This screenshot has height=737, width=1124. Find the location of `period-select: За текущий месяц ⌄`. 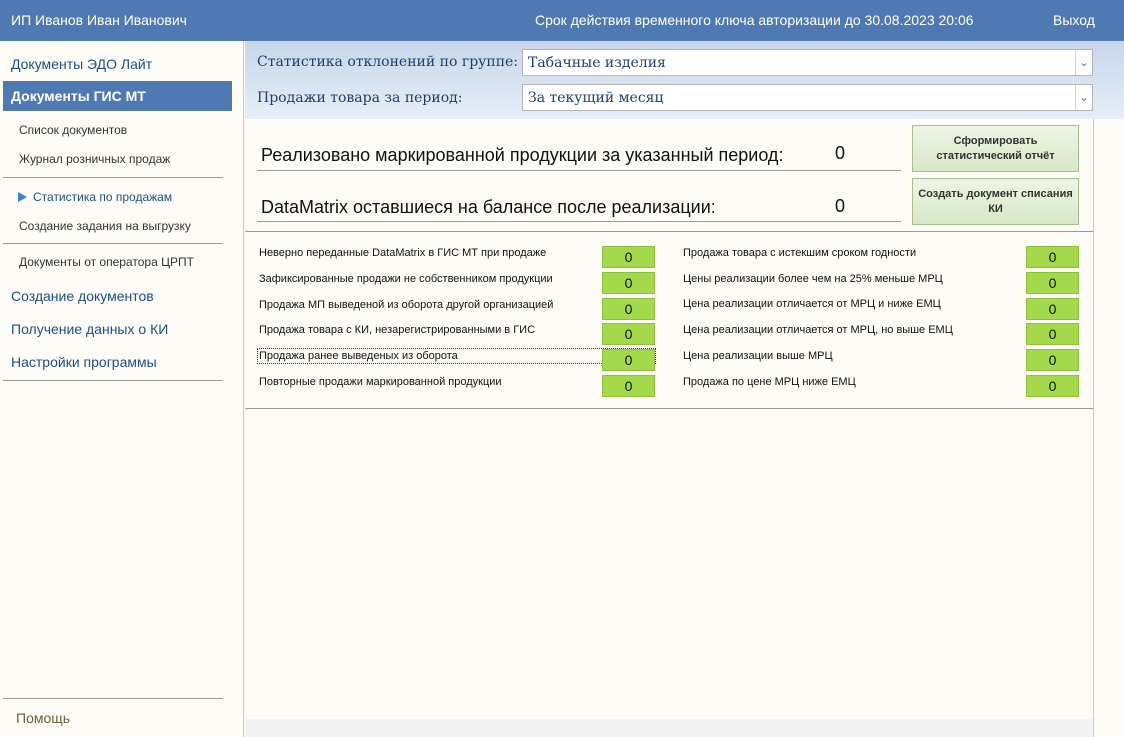

period-select: За текущий месяц ⌄ is located at coordinates (807, 97).